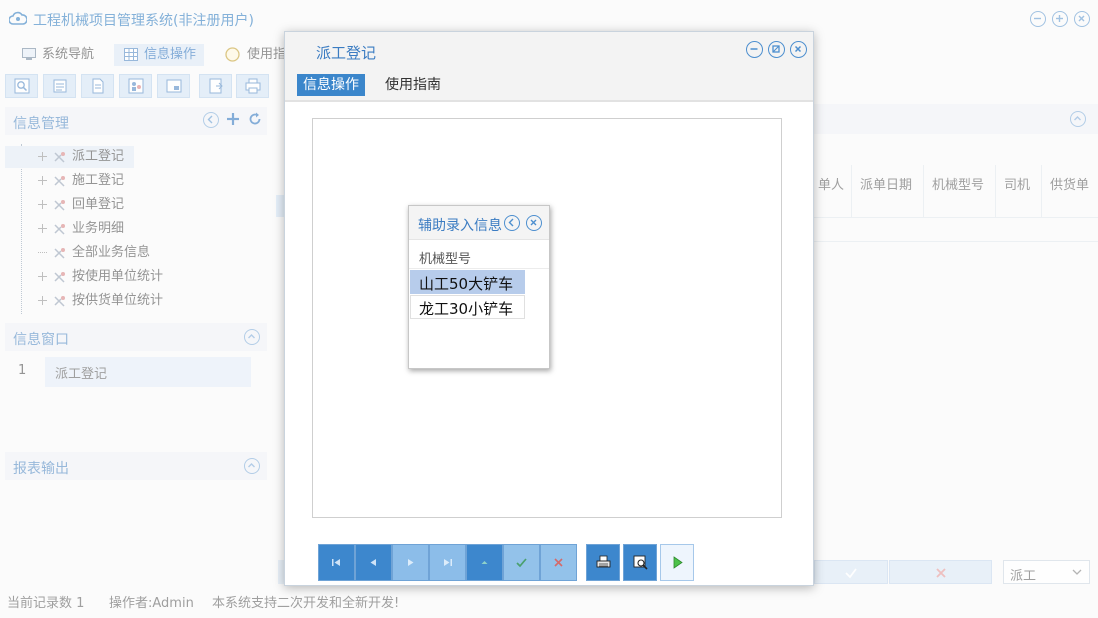 Image resolution: width=1098 pixels, height=618 pixels. What do you see at coordinates (41, 340) in the screenshot?
I see `panel-title: 信息窗口` at bounding box center [41, 340].